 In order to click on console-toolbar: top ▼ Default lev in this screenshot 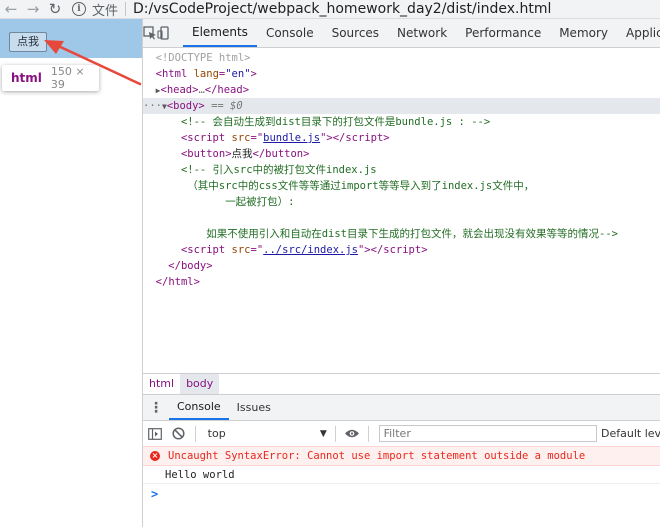, I will do `click(401, 434)`.